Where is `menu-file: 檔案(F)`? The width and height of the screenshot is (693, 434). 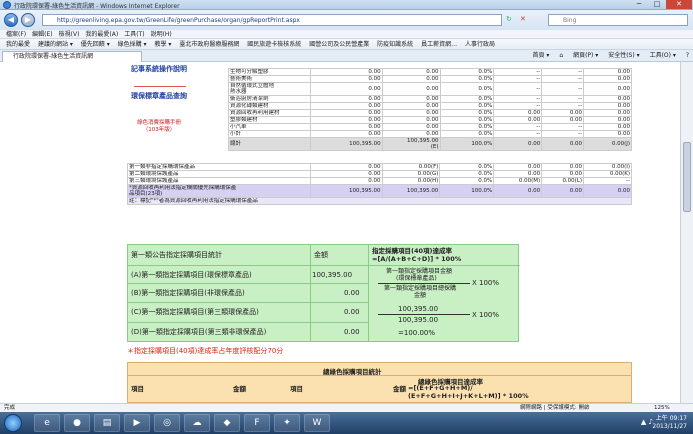 menu-file: 檔案(F) is located at coordinates (16, 34).